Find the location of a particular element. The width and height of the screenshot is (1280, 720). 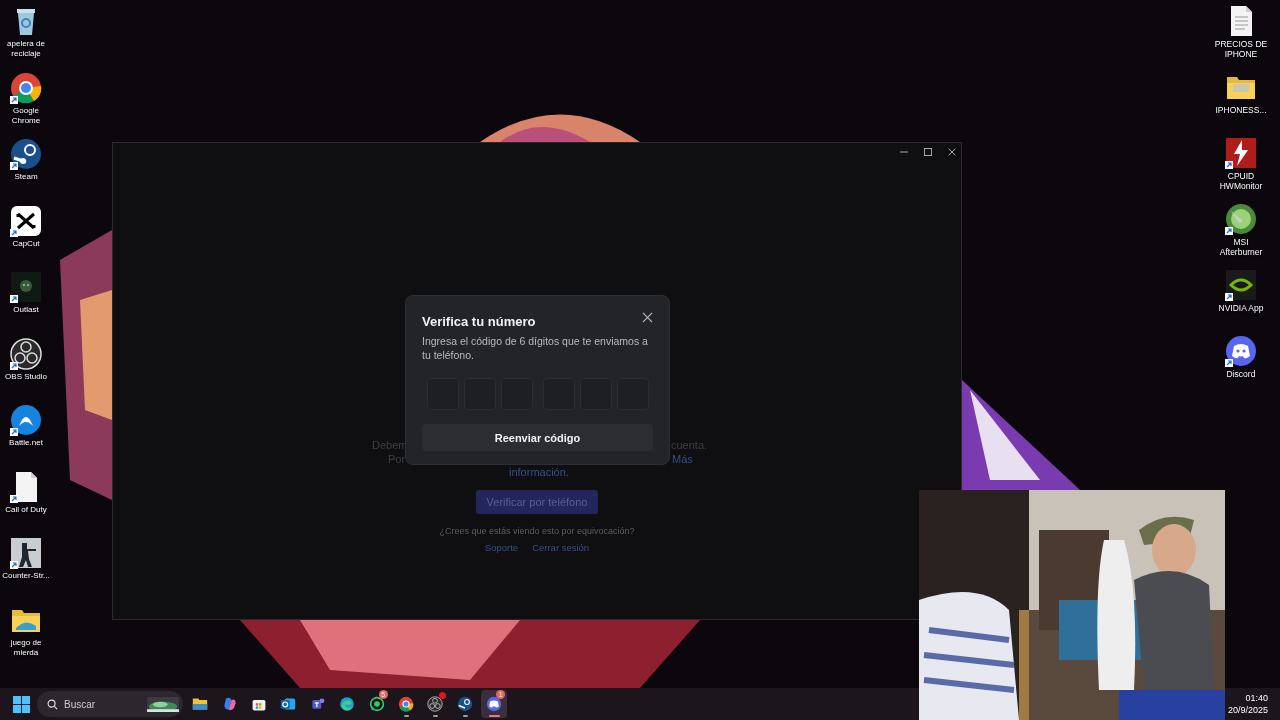

icon-label: Steam is located at coordinates (26, 177).